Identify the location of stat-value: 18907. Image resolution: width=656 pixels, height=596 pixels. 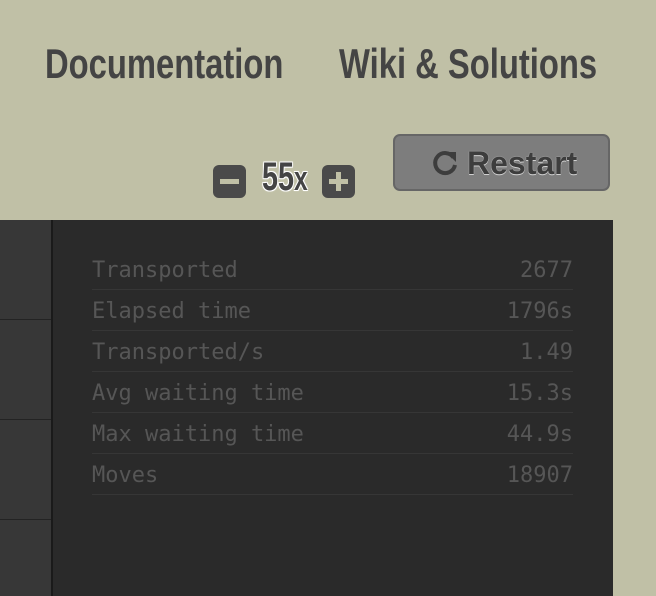
(539, 475).